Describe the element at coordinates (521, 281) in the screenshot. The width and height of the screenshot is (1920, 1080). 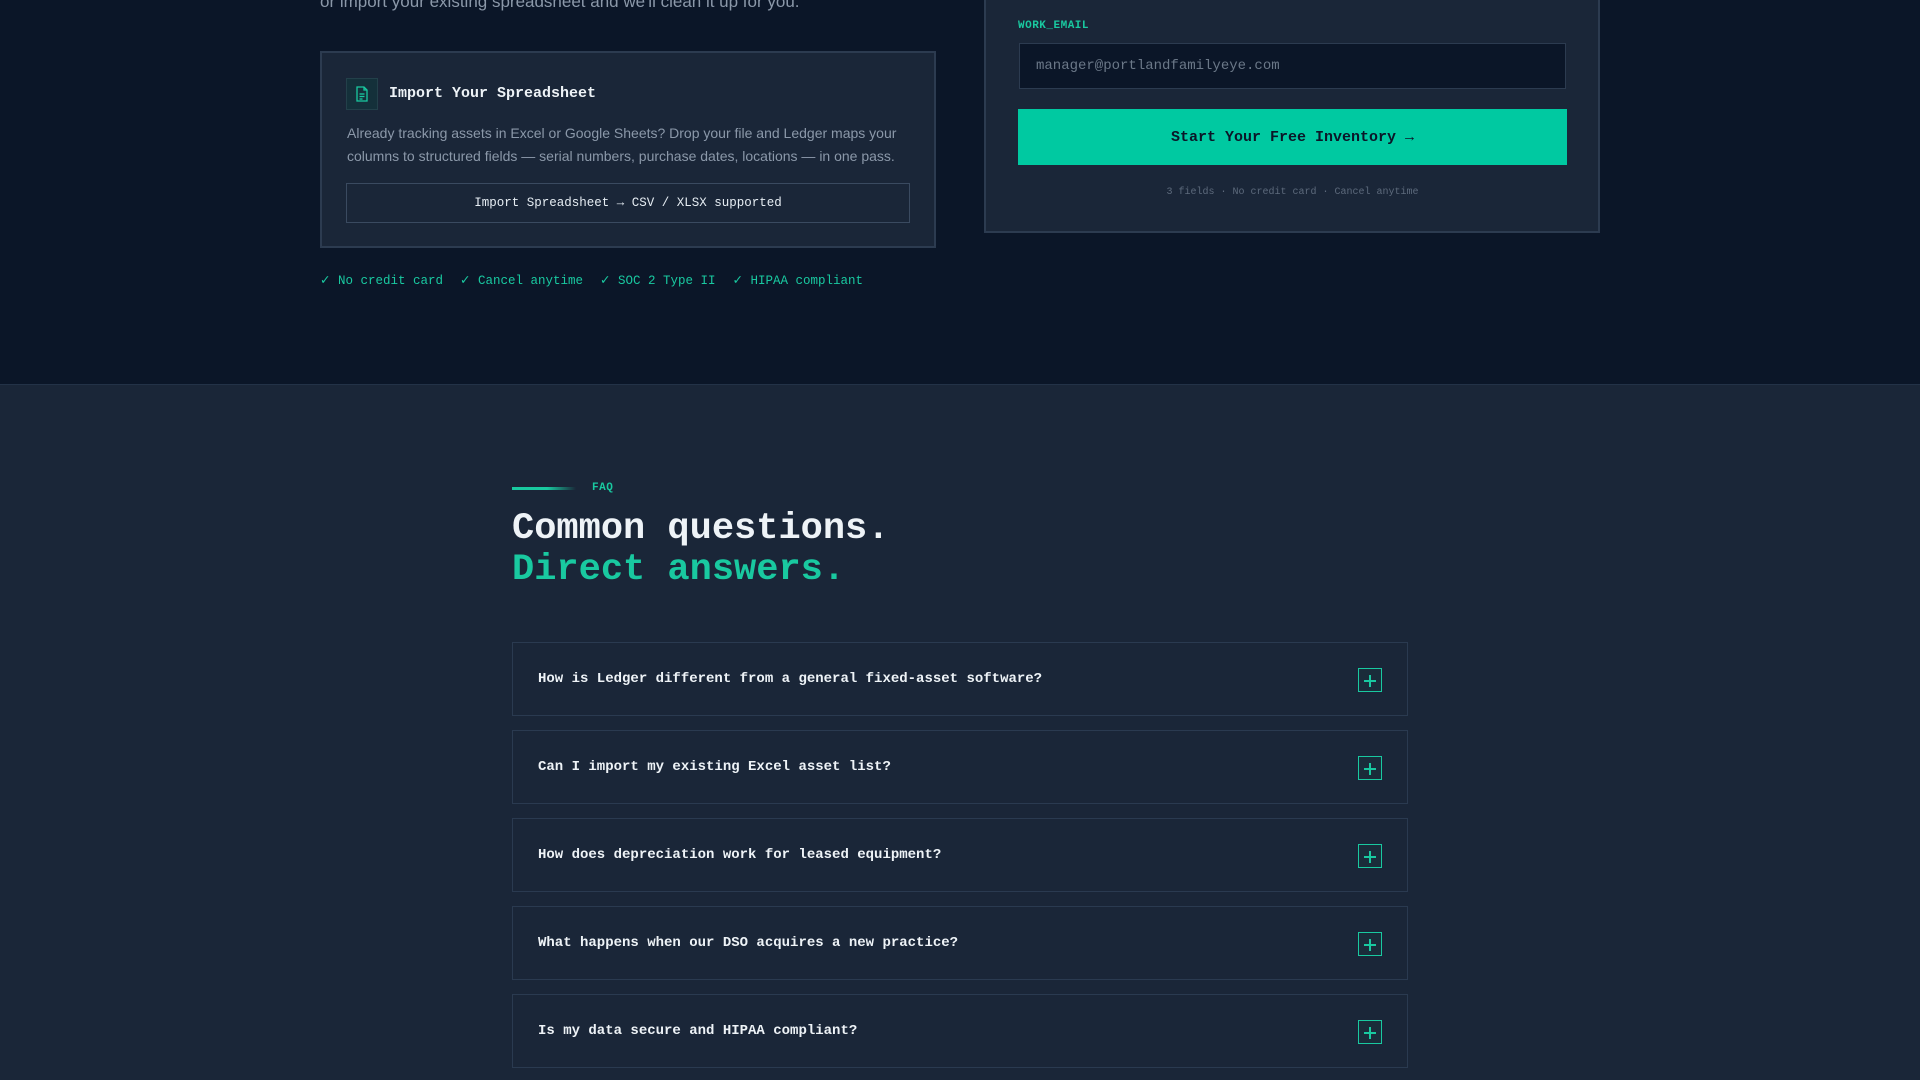
I see `trust-item-cancel-anytime: ✓ Cancel anytime` at that location.